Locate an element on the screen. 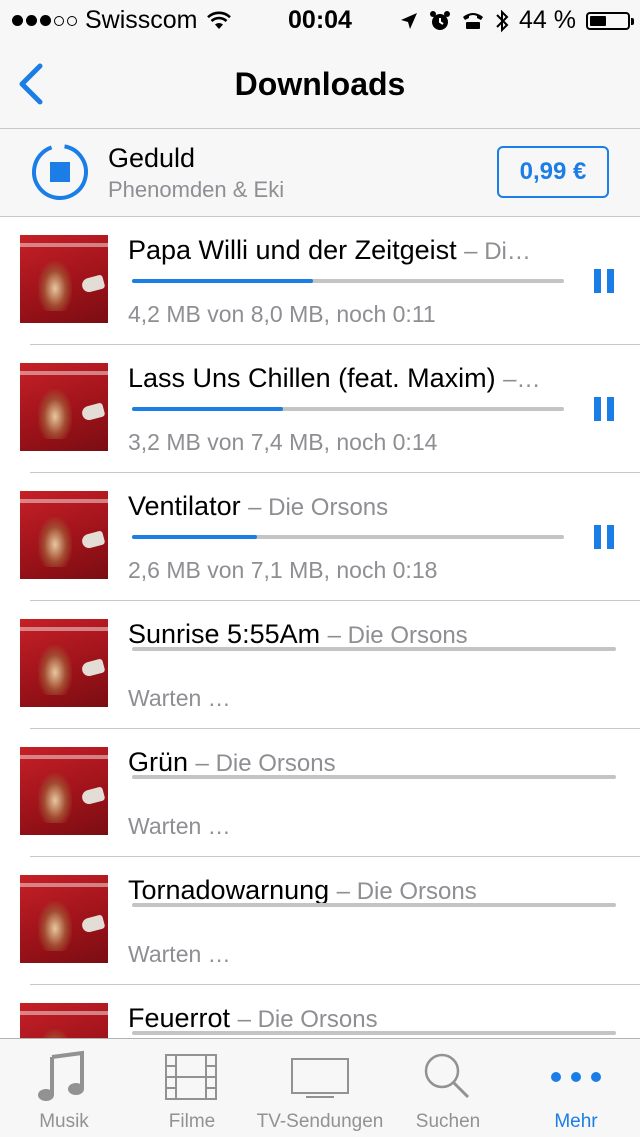 The width and height of the screenshot is (640, 1137). download-row: Feuerrot – Die Orsons is located at coordinates (320, 1011).